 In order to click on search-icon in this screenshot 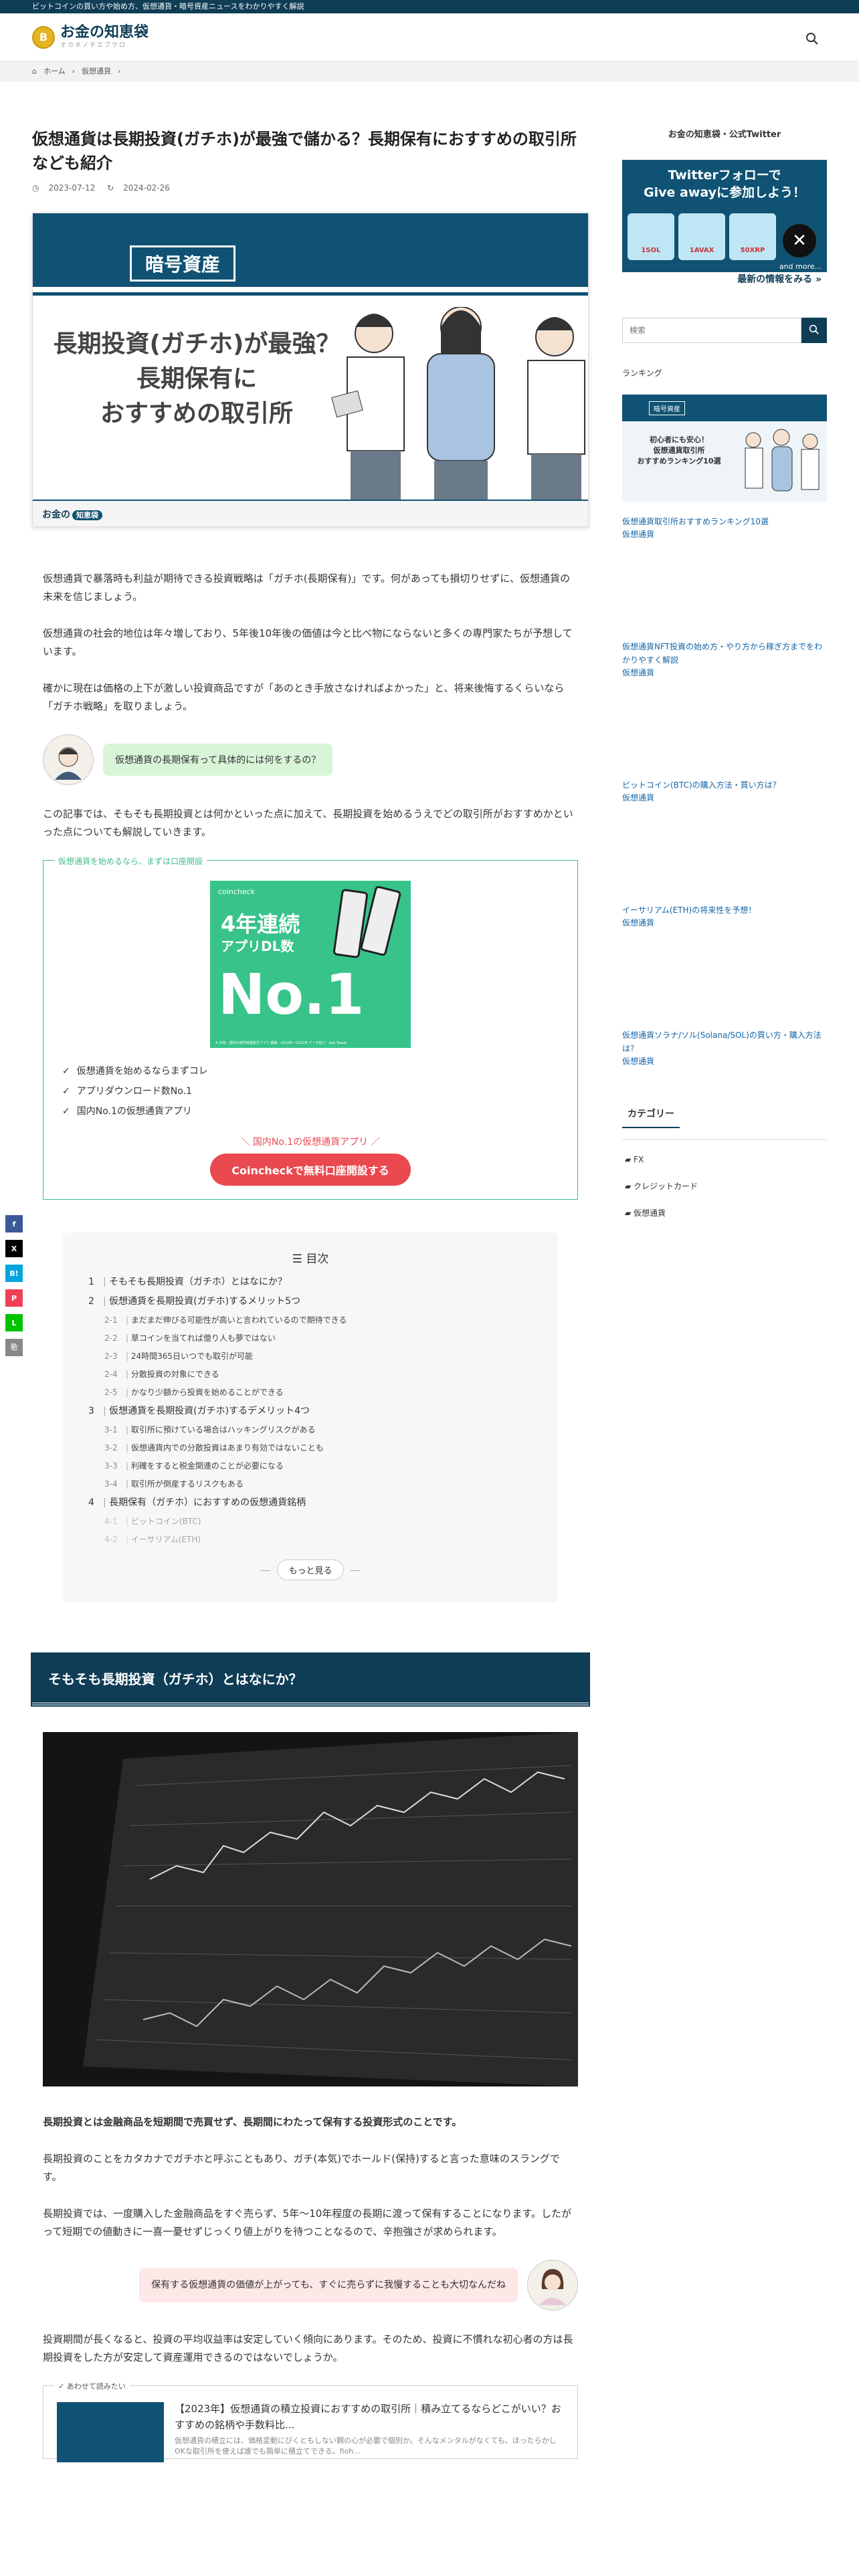, I will do `click(812, 38)`.